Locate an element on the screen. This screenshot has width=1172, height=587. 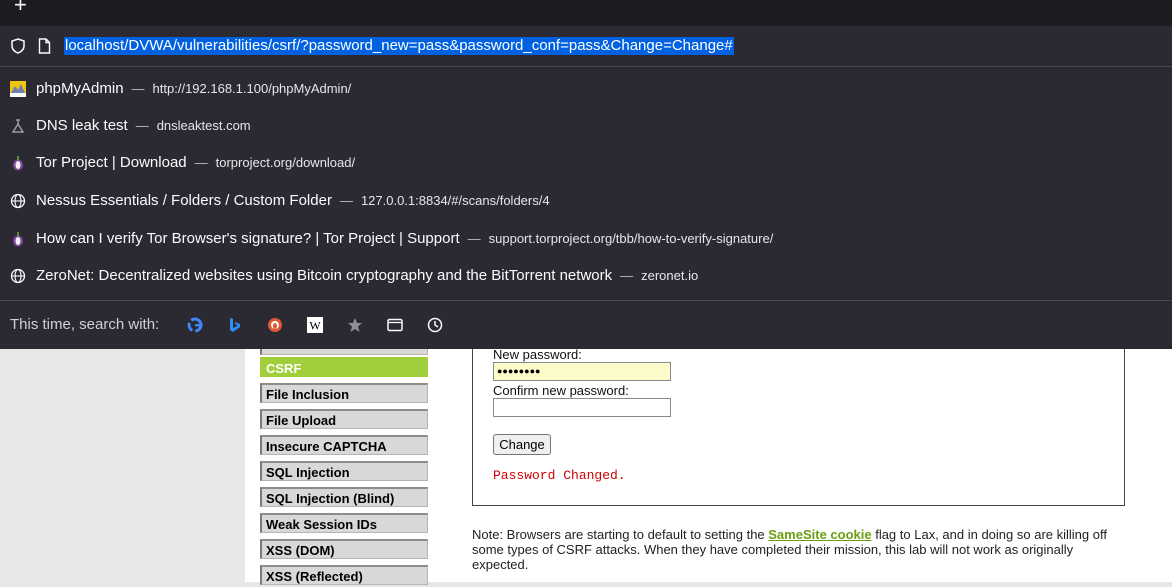
menu-item-sql-injection-blind: SQL Injection (Blind) is located at coordinates (344, 497).